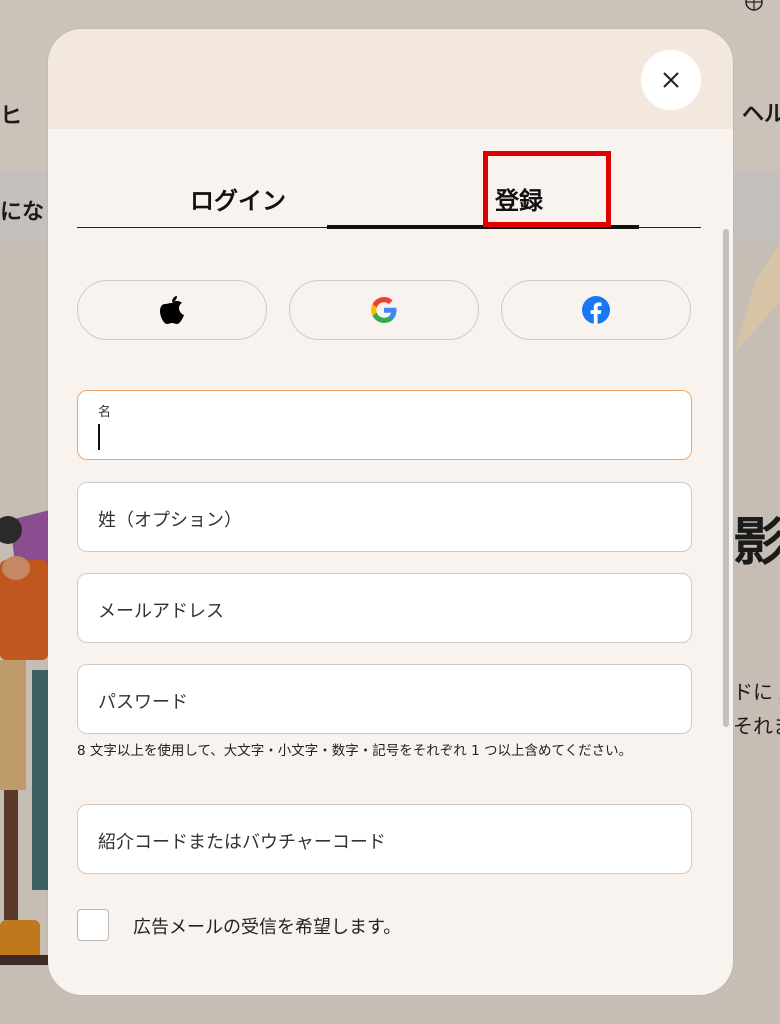 Image resolution: width=780 pixels, height=1024 pixels. I want to click on referral-code-placeholder: 紹介コードまたはバウチャーコード, so click(242, 842).